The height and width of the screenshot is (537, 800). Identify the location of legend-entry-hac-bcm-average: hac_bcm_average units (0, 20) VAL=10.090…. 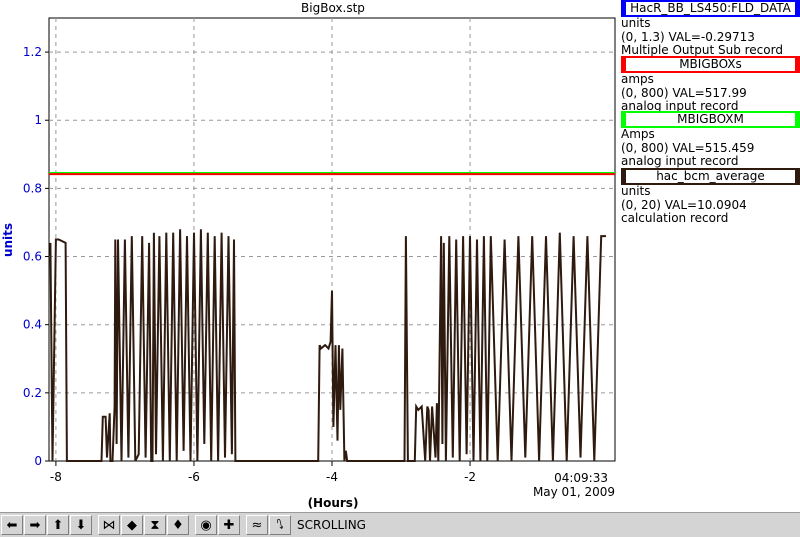
(710, 197).